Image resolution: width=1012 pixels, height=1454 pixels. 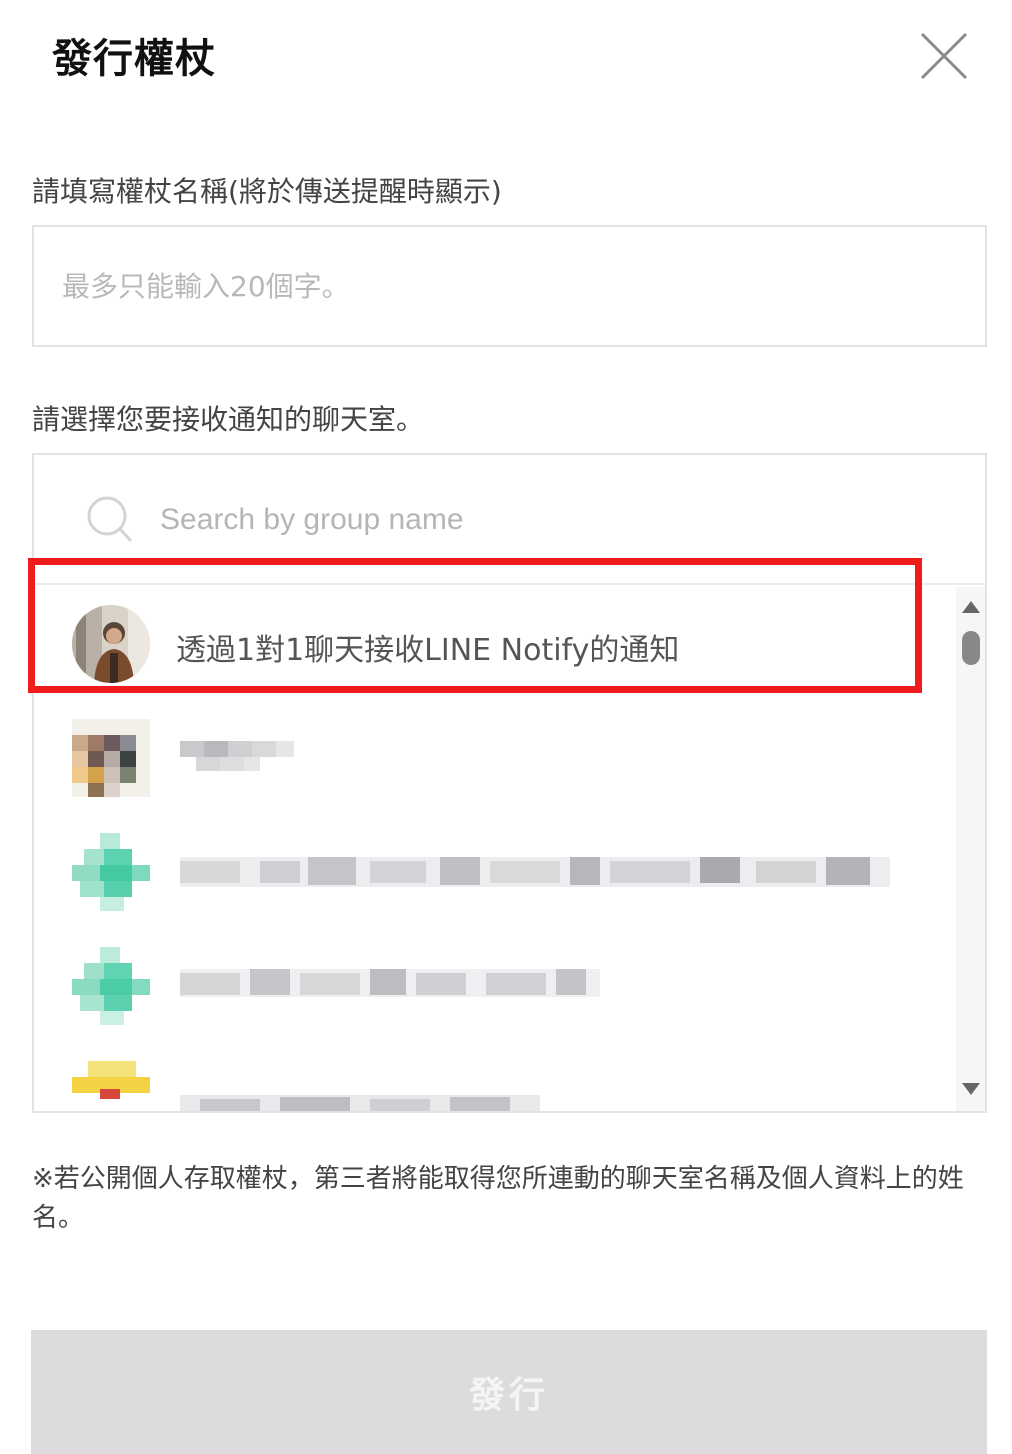 I want to click on chat-room-item-label: 透過1對1聊天接收LINE Notify的通知, so click(x=428, y=650).